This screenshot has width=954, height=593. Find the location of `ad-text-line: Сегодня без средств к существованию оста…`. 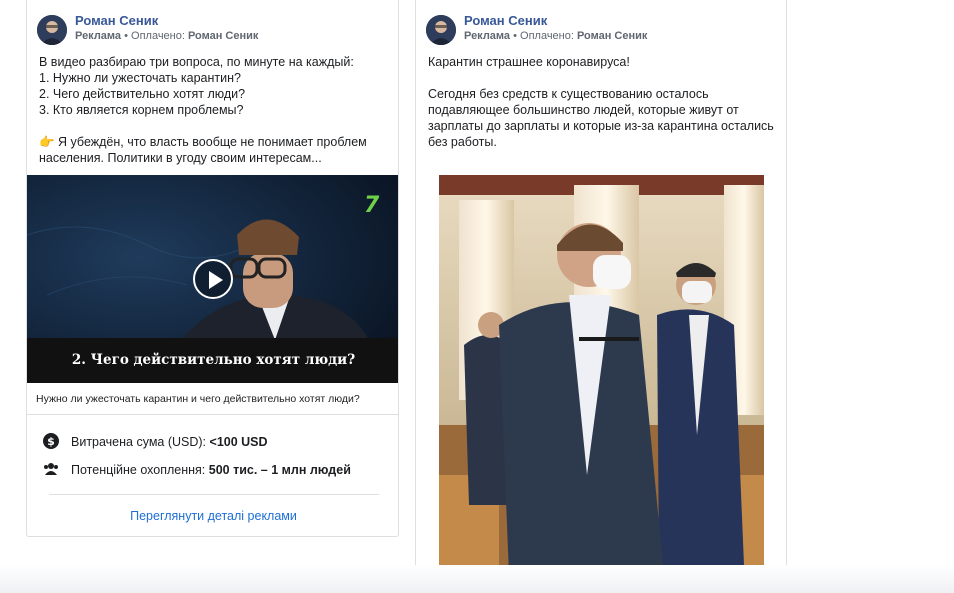

ad-text-line: Сегодня без средств к существованию оста… is located at coordinates (568, 94).